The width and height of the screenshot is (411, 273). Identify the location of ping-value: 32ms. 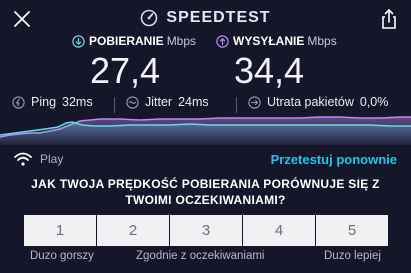
(77, 102).